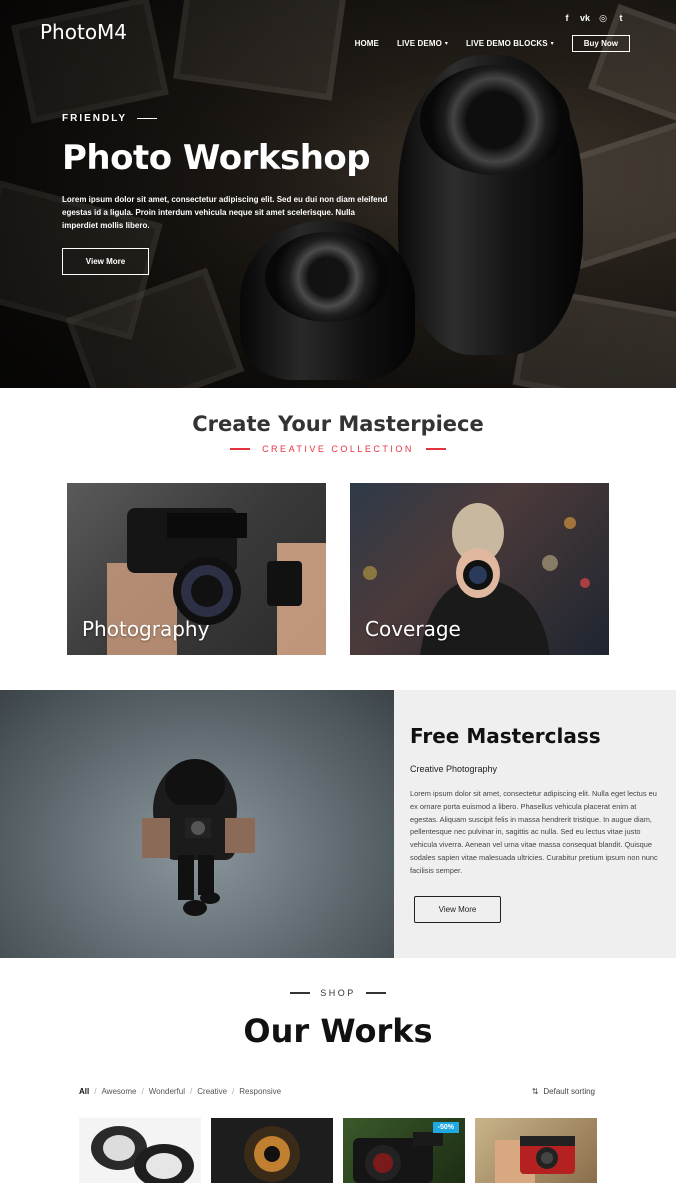 The height and width of the screenshot is (1183, 676). Describe the element at coordinates (621, 18) in the screenshot. I see `twitter-icon: t` at that location.